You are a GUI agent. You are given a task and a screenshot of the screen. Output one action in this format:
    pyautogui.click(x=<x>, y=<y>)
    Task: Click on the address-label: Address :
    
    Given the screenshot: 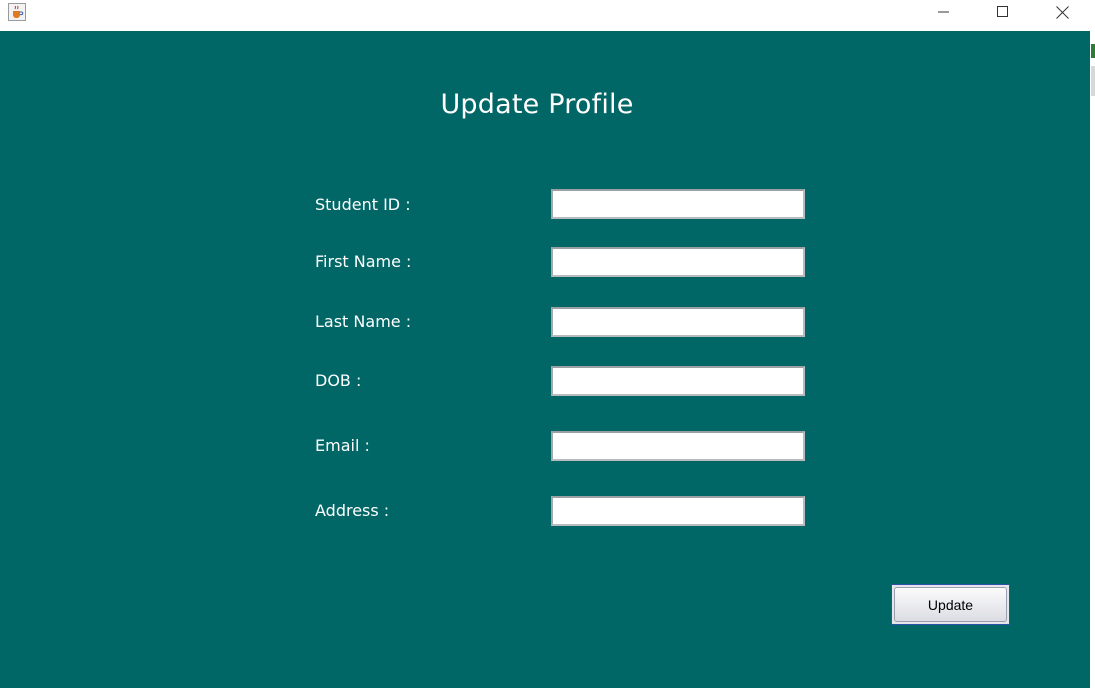 What is the action you would take?
    pyautogui.click(x=352, y=510)
    